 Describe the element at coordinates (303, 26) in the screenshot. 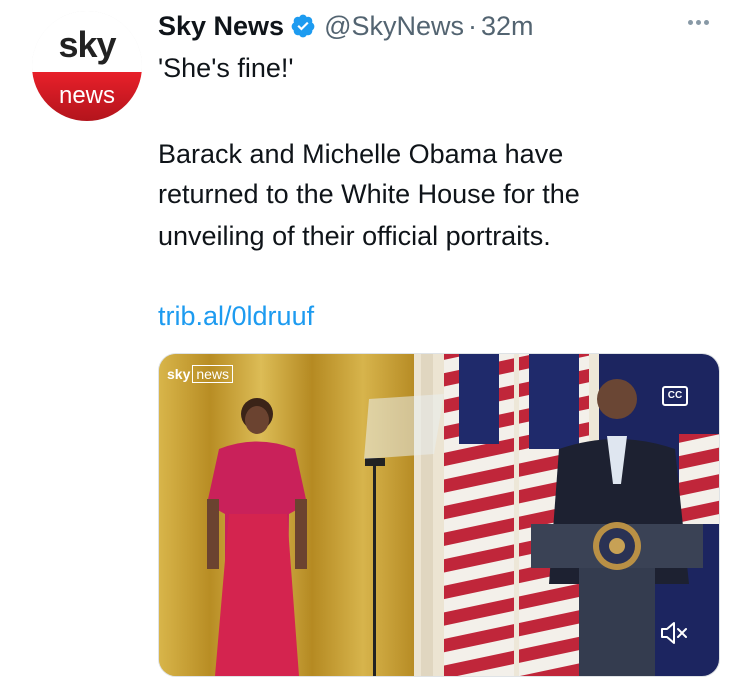

I see `verified-badge-icon` at that location.